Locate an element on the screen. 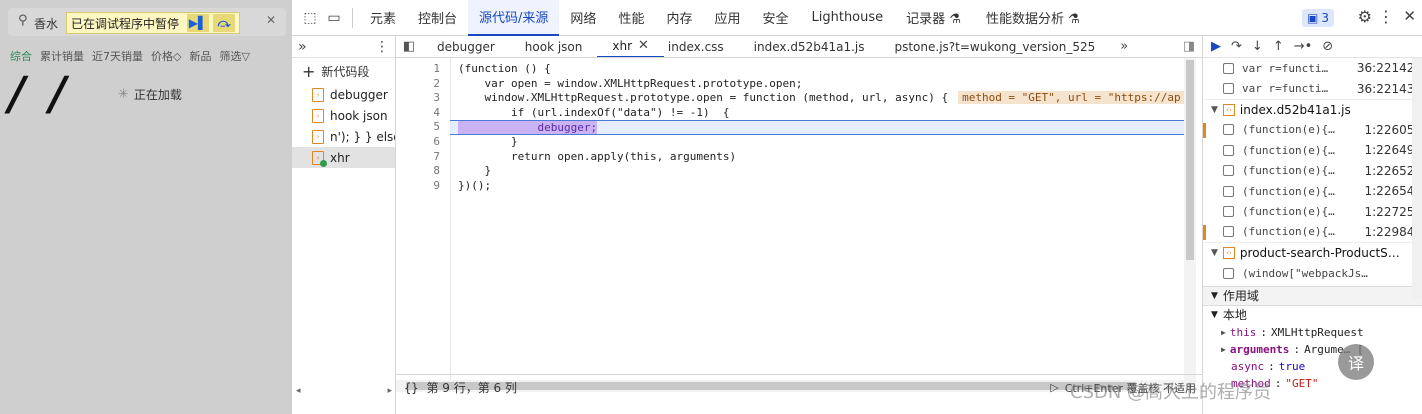  deactivate-breakpoints-icon: ⊘ is located at coordinates (1327, 46).